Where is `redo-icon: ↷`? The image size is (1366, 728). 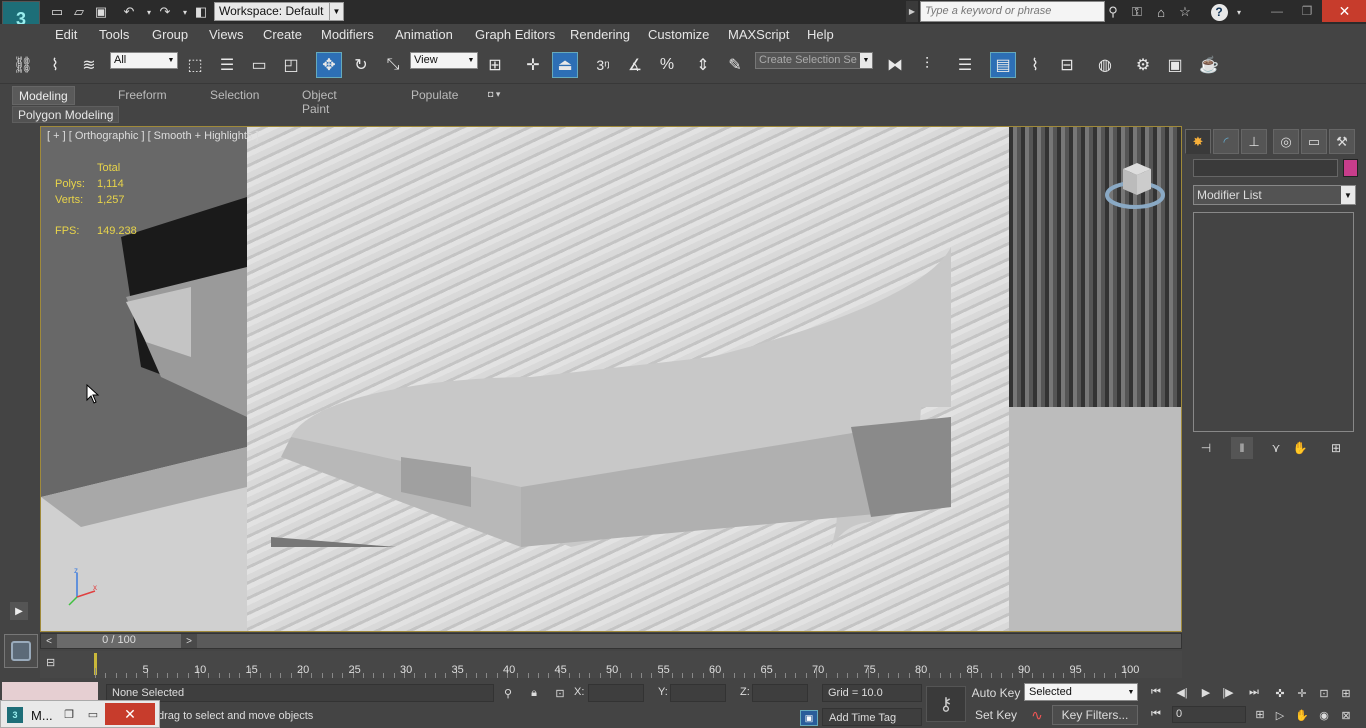 redo-icon: ↷ is located at coordinates (165, 12).